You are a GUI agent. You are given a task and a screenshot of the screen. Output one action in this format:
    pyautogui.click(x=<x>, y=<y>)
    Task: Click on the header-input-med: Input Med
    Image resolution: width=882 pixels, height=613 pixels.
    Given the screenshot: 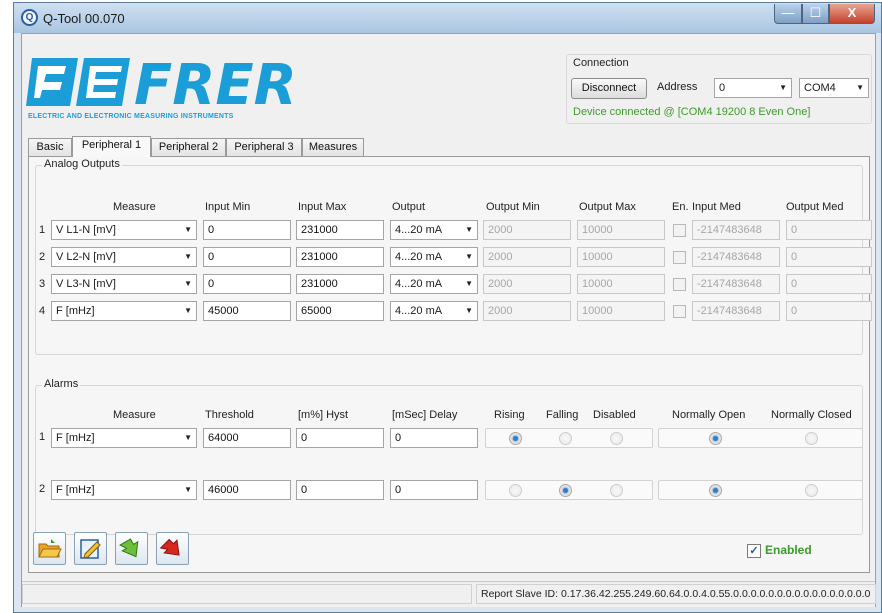 What is the action you would take?
    pyautogui.click(x=716, y=207)
    